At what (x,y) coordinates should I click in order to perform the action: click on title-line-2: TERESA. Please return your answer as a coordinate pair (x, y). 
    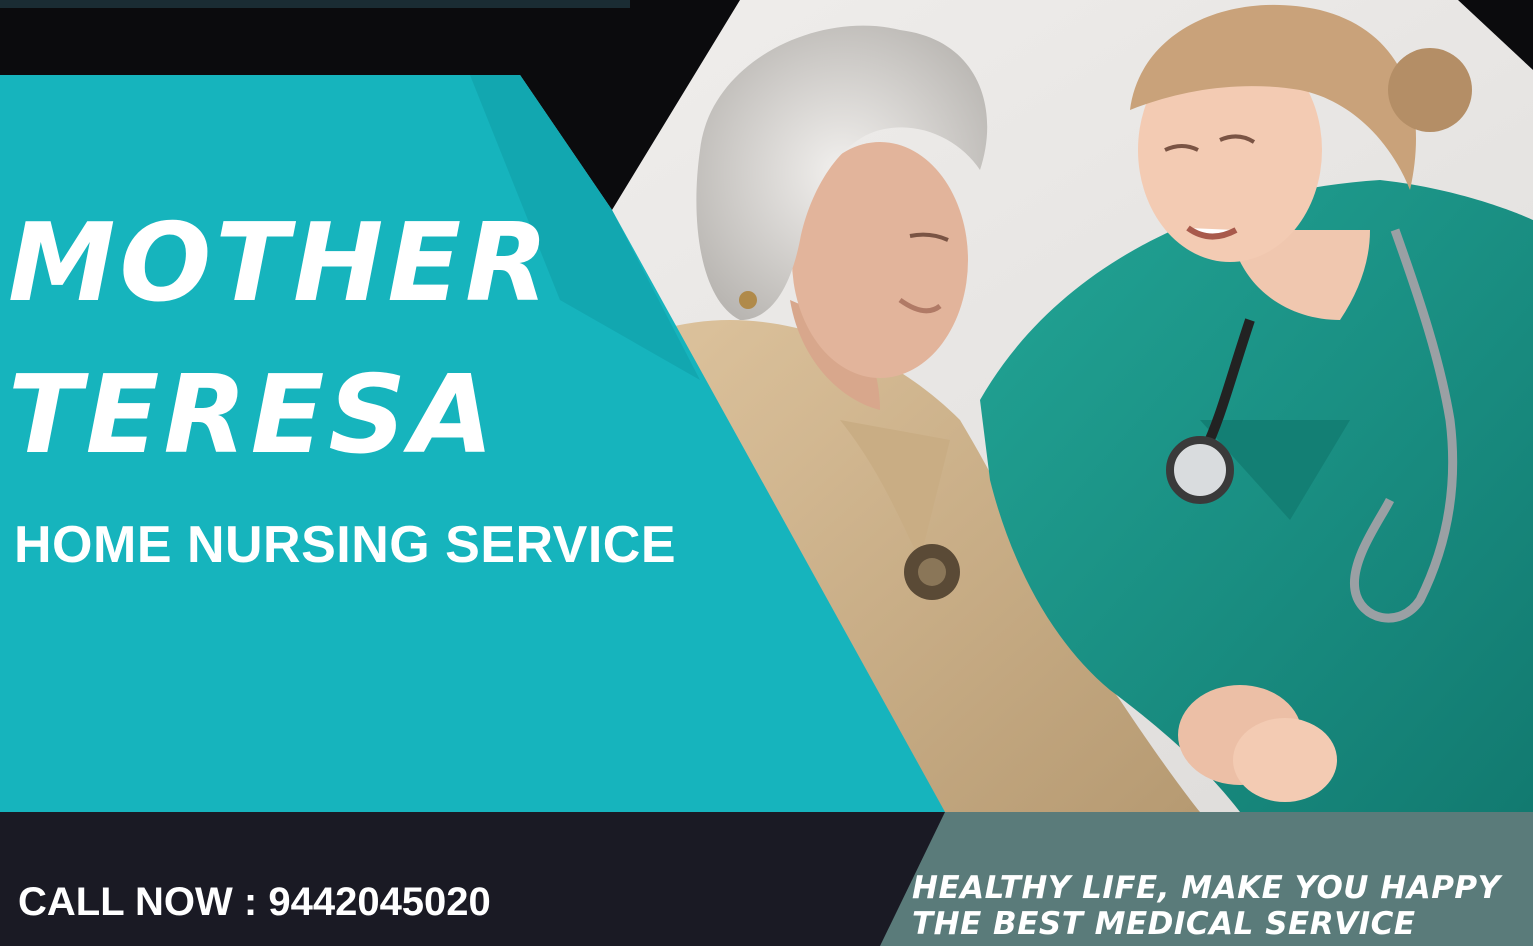
    Looking at the image, I should click on (253, 415).